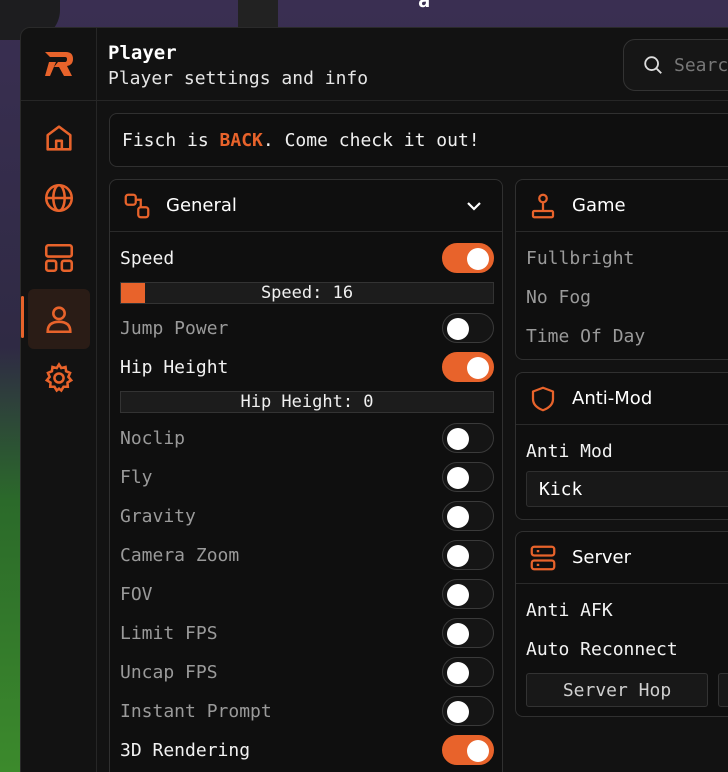 This screenshot has height=772, width=728. What do you see at coordinates (169, 633) in the screenshot?
I see `limit-fps-label: Limit FPS` at bounding box center [169, 633].